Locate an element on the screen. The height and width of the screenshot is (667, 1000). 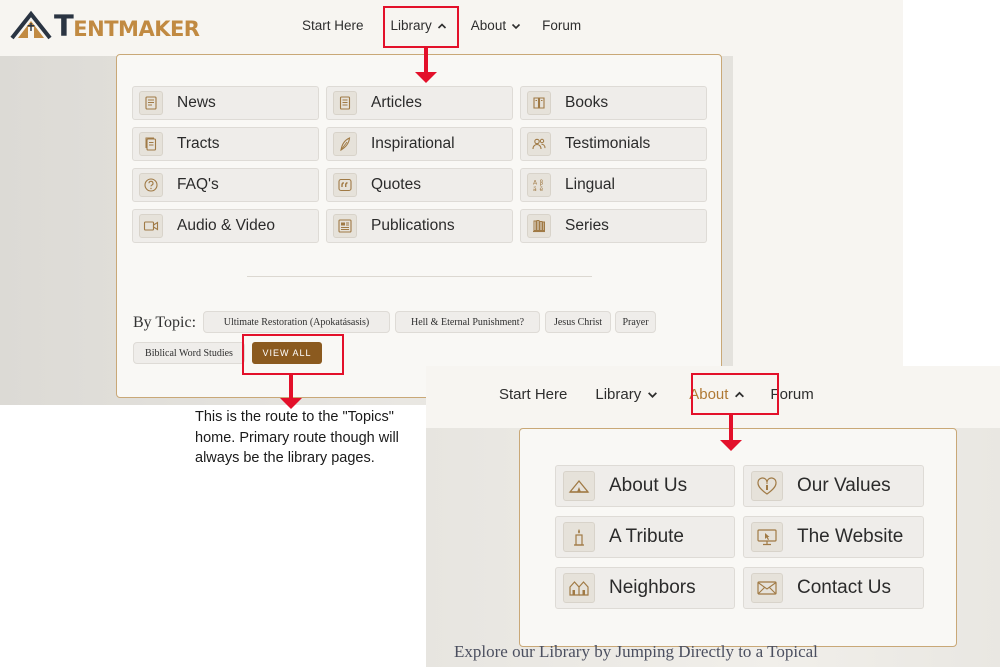
monitor-icon is located at coordinates (767, 537).